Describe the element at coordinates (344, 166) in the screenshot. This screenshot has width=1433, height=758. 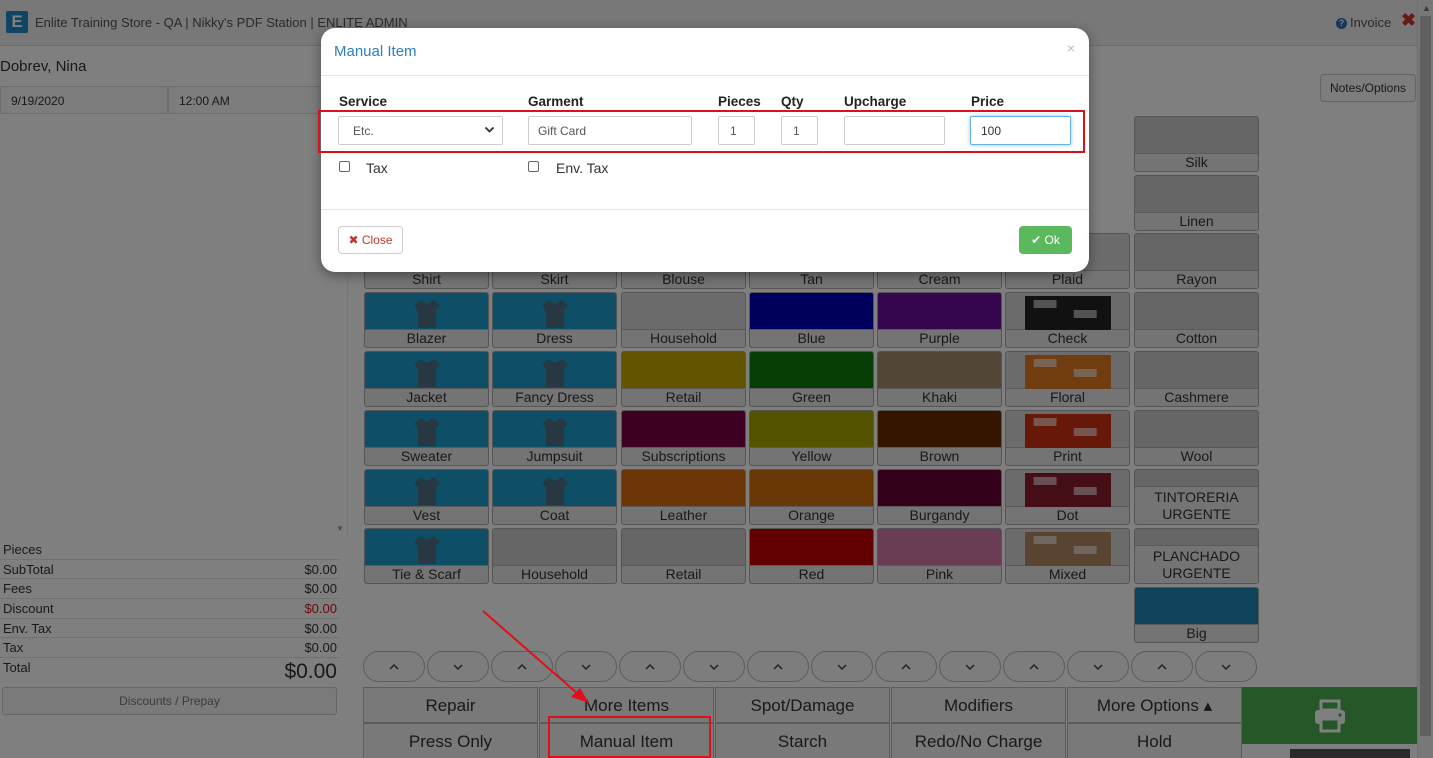
I see `tax-checkbox` at that location.